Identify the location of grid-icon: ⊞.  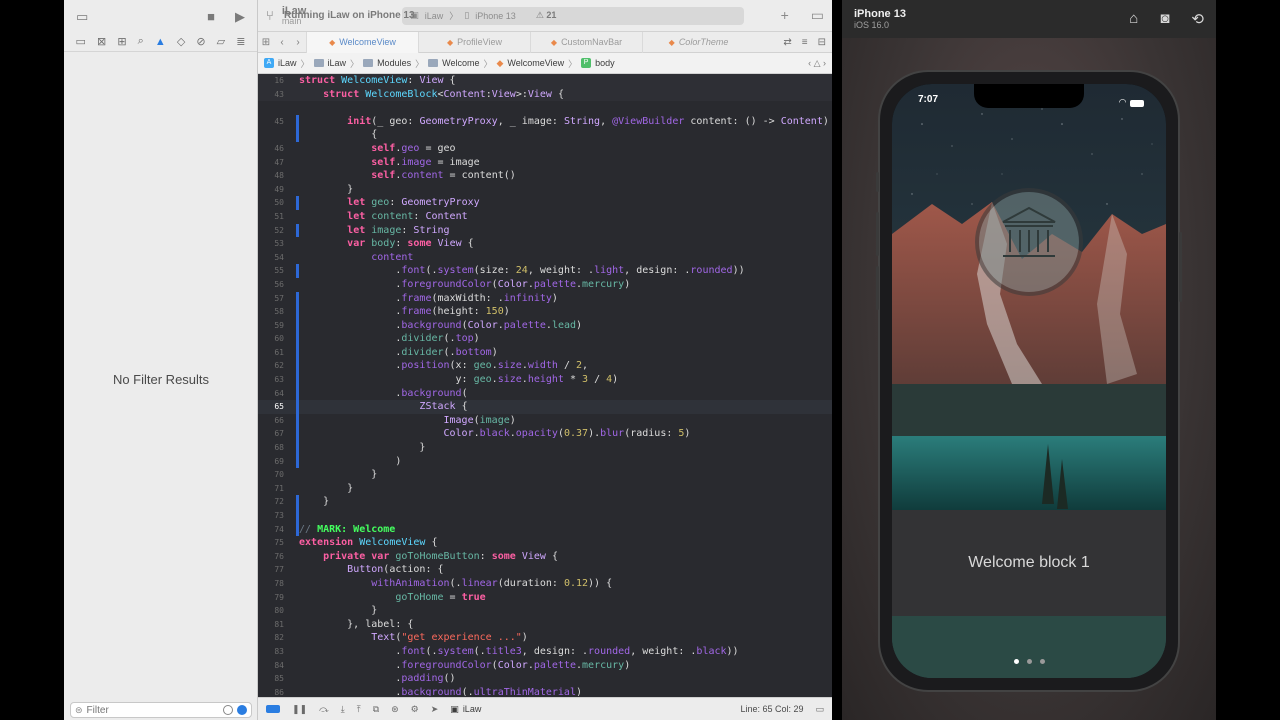
(266, 42).